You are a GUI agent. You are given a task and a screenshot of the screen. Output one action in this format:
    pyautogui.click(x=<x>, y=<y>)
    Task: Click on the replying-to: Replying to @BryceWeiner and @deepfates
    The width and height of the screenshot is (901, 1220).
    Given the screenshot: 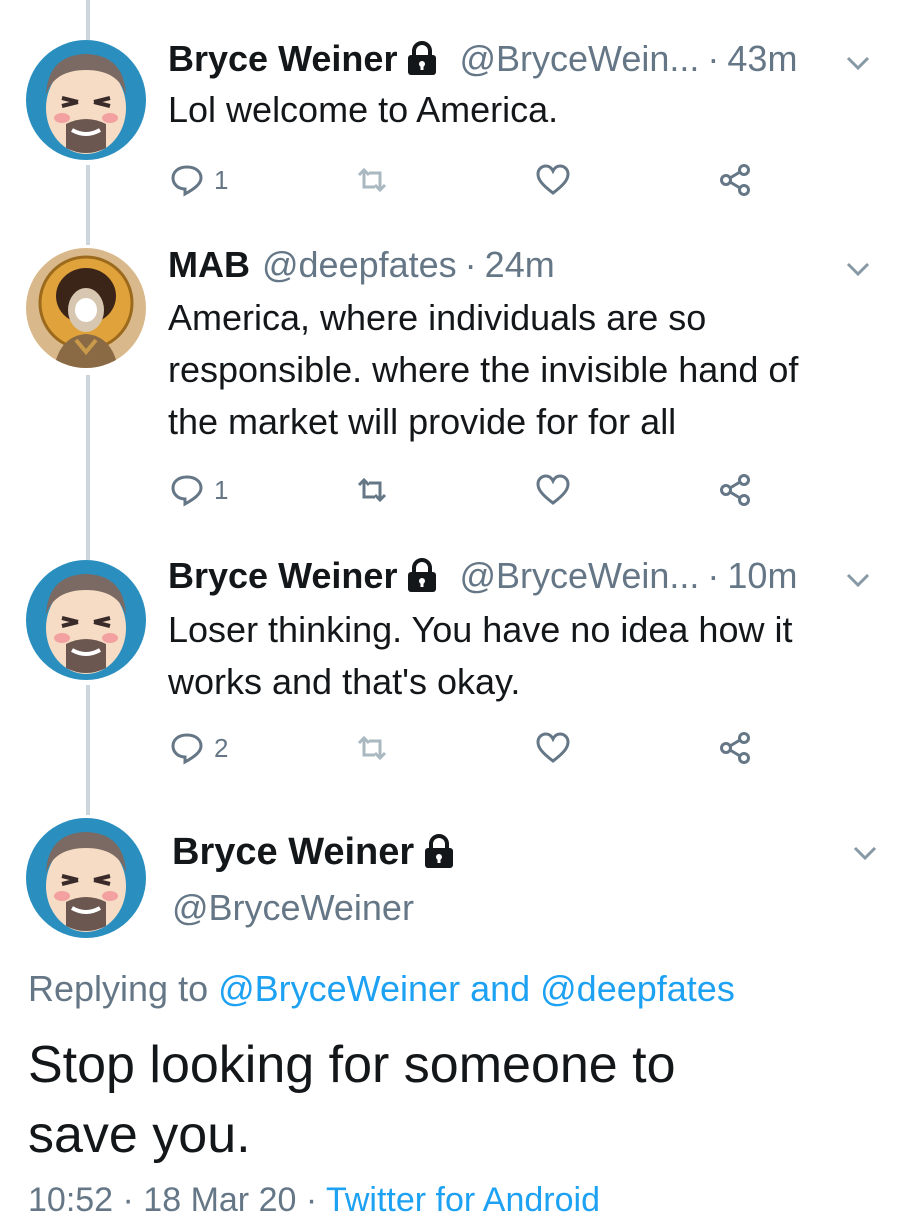 What is the action you would take?
    pyautogui.click(x=381, y=989)
    